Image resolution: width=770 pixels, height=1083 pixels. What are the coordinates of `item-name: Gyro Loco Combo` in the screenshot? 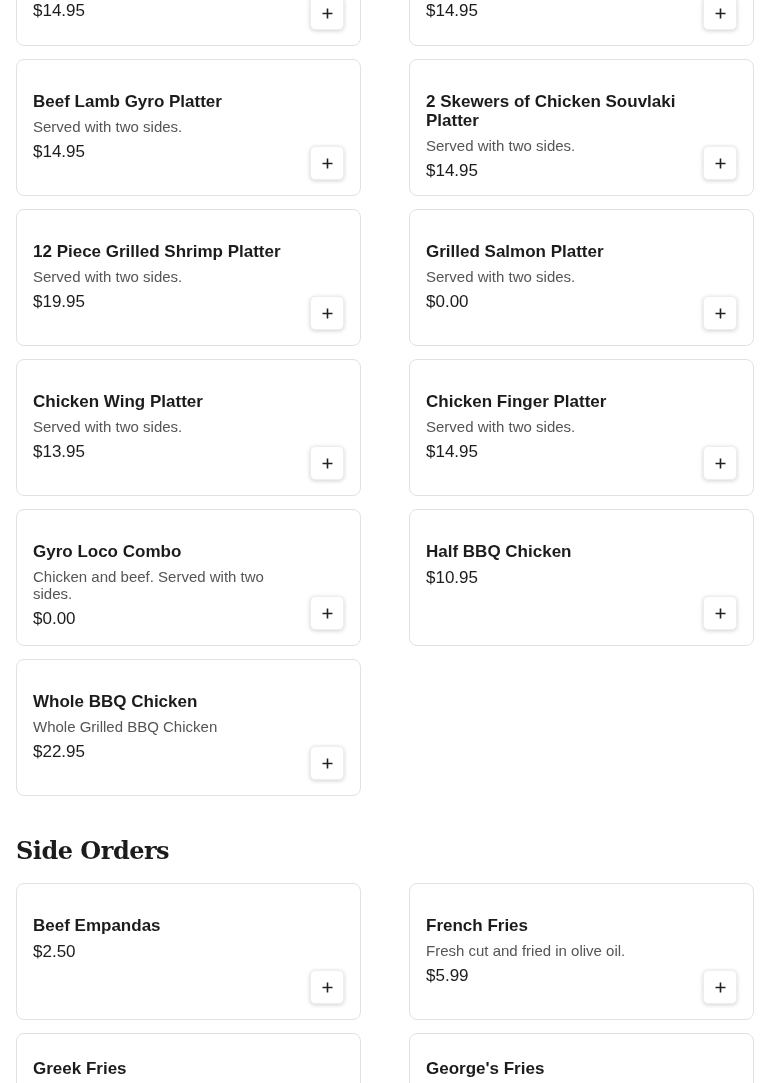 It's located at (108, 551).